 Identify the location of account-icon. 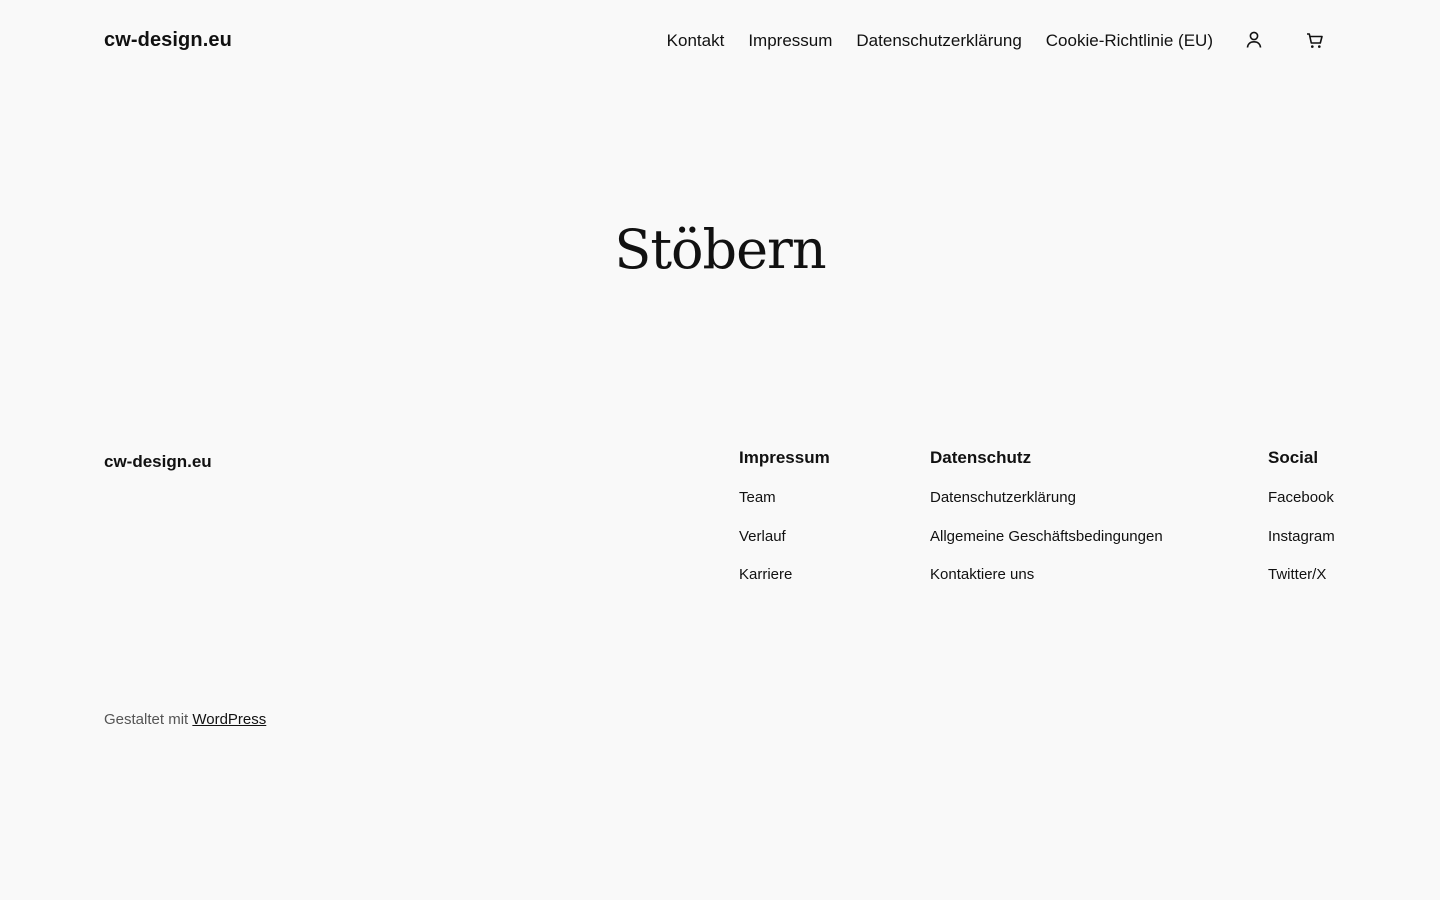
(1254, 39).